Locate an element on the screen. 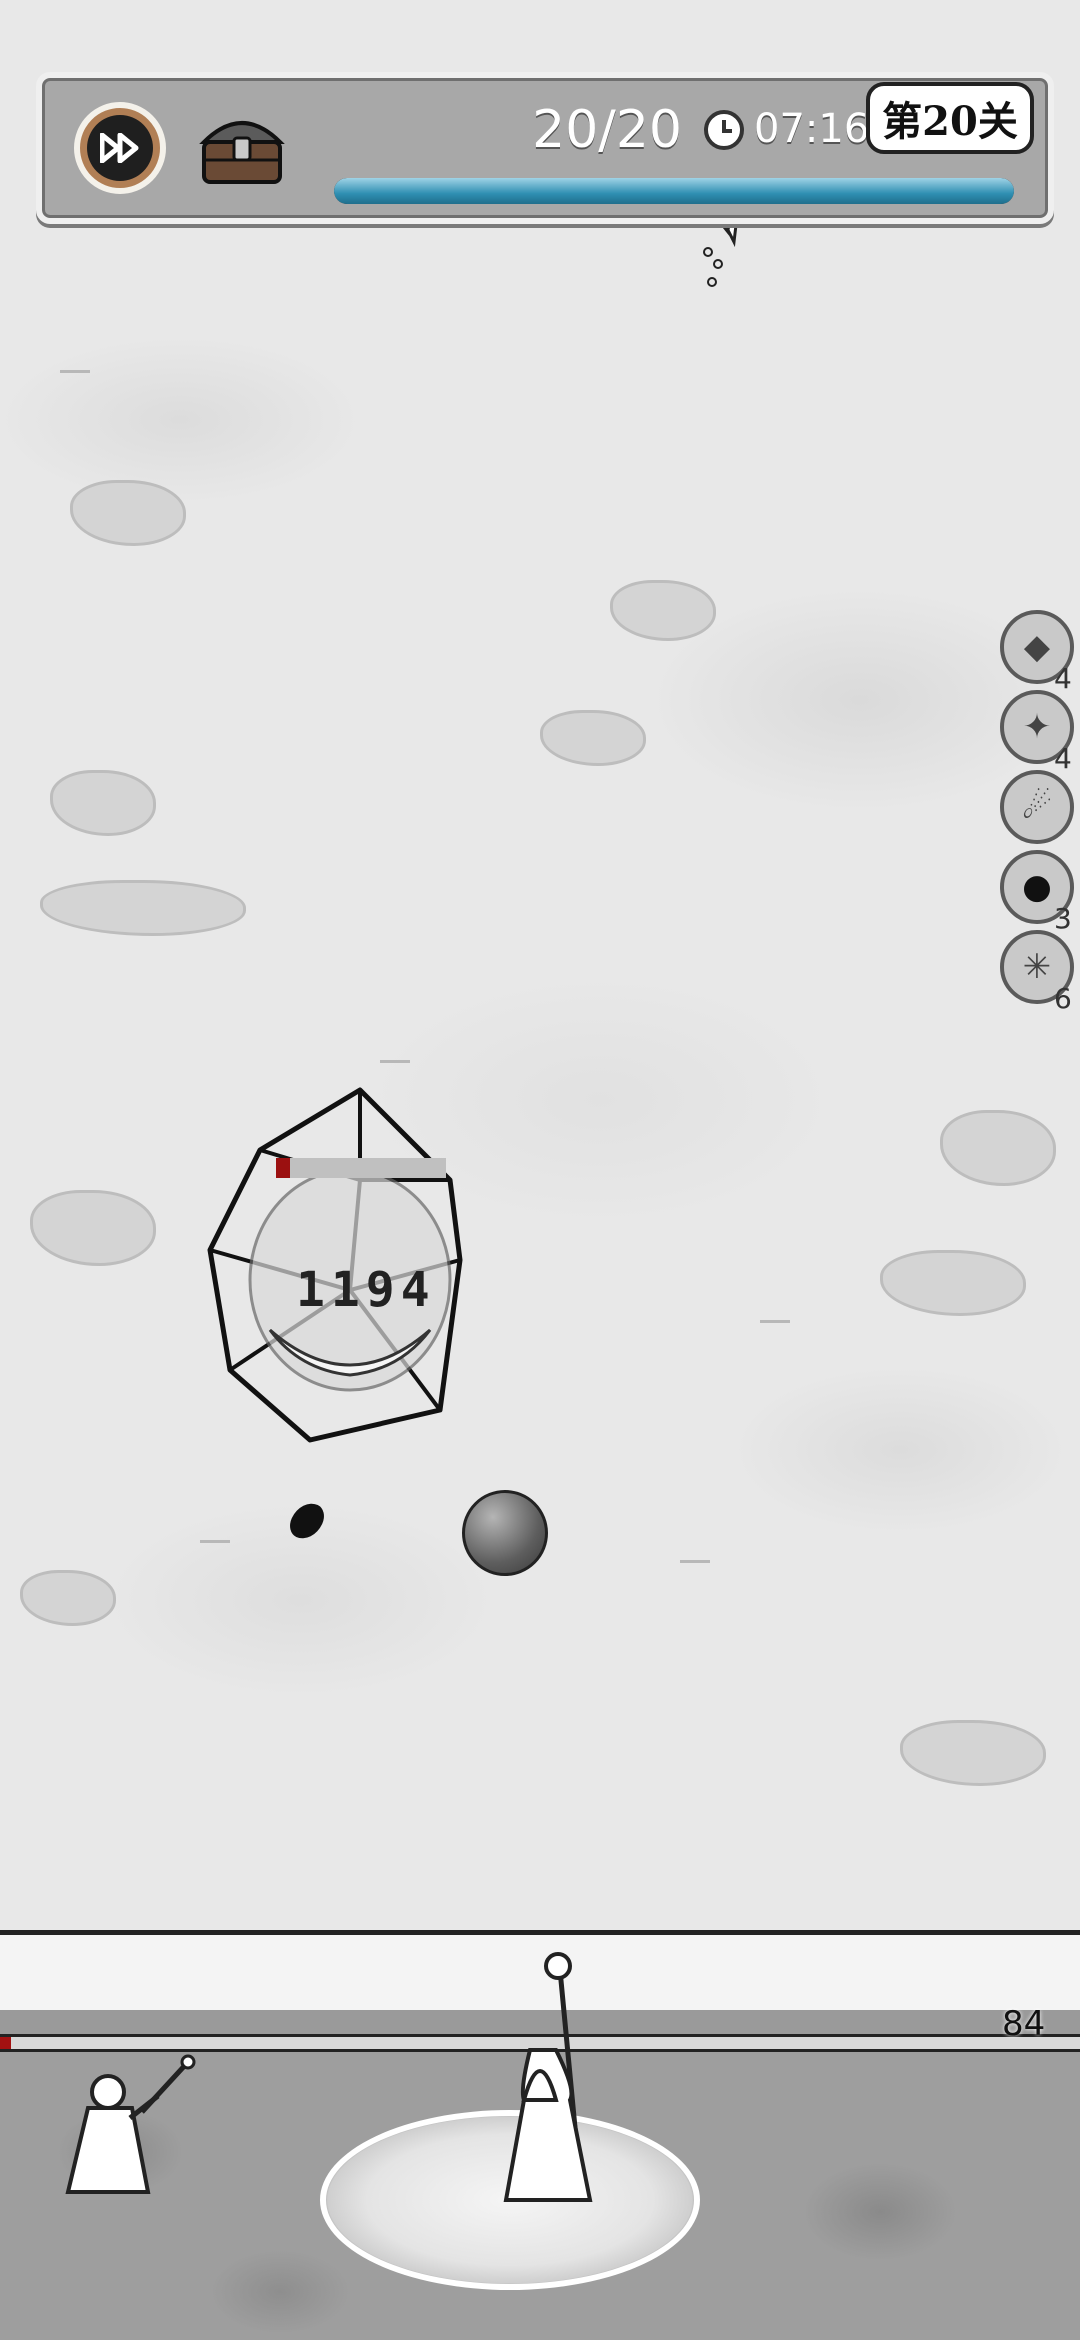  enemy-hp-bar is located at coordinates (361, 1168).